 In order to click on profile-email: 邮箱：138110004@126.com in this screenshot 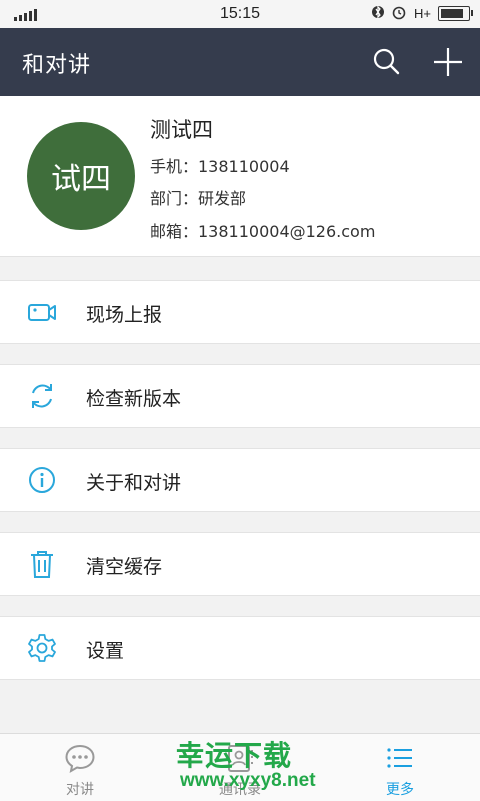, I will do `click(263, 231)`.